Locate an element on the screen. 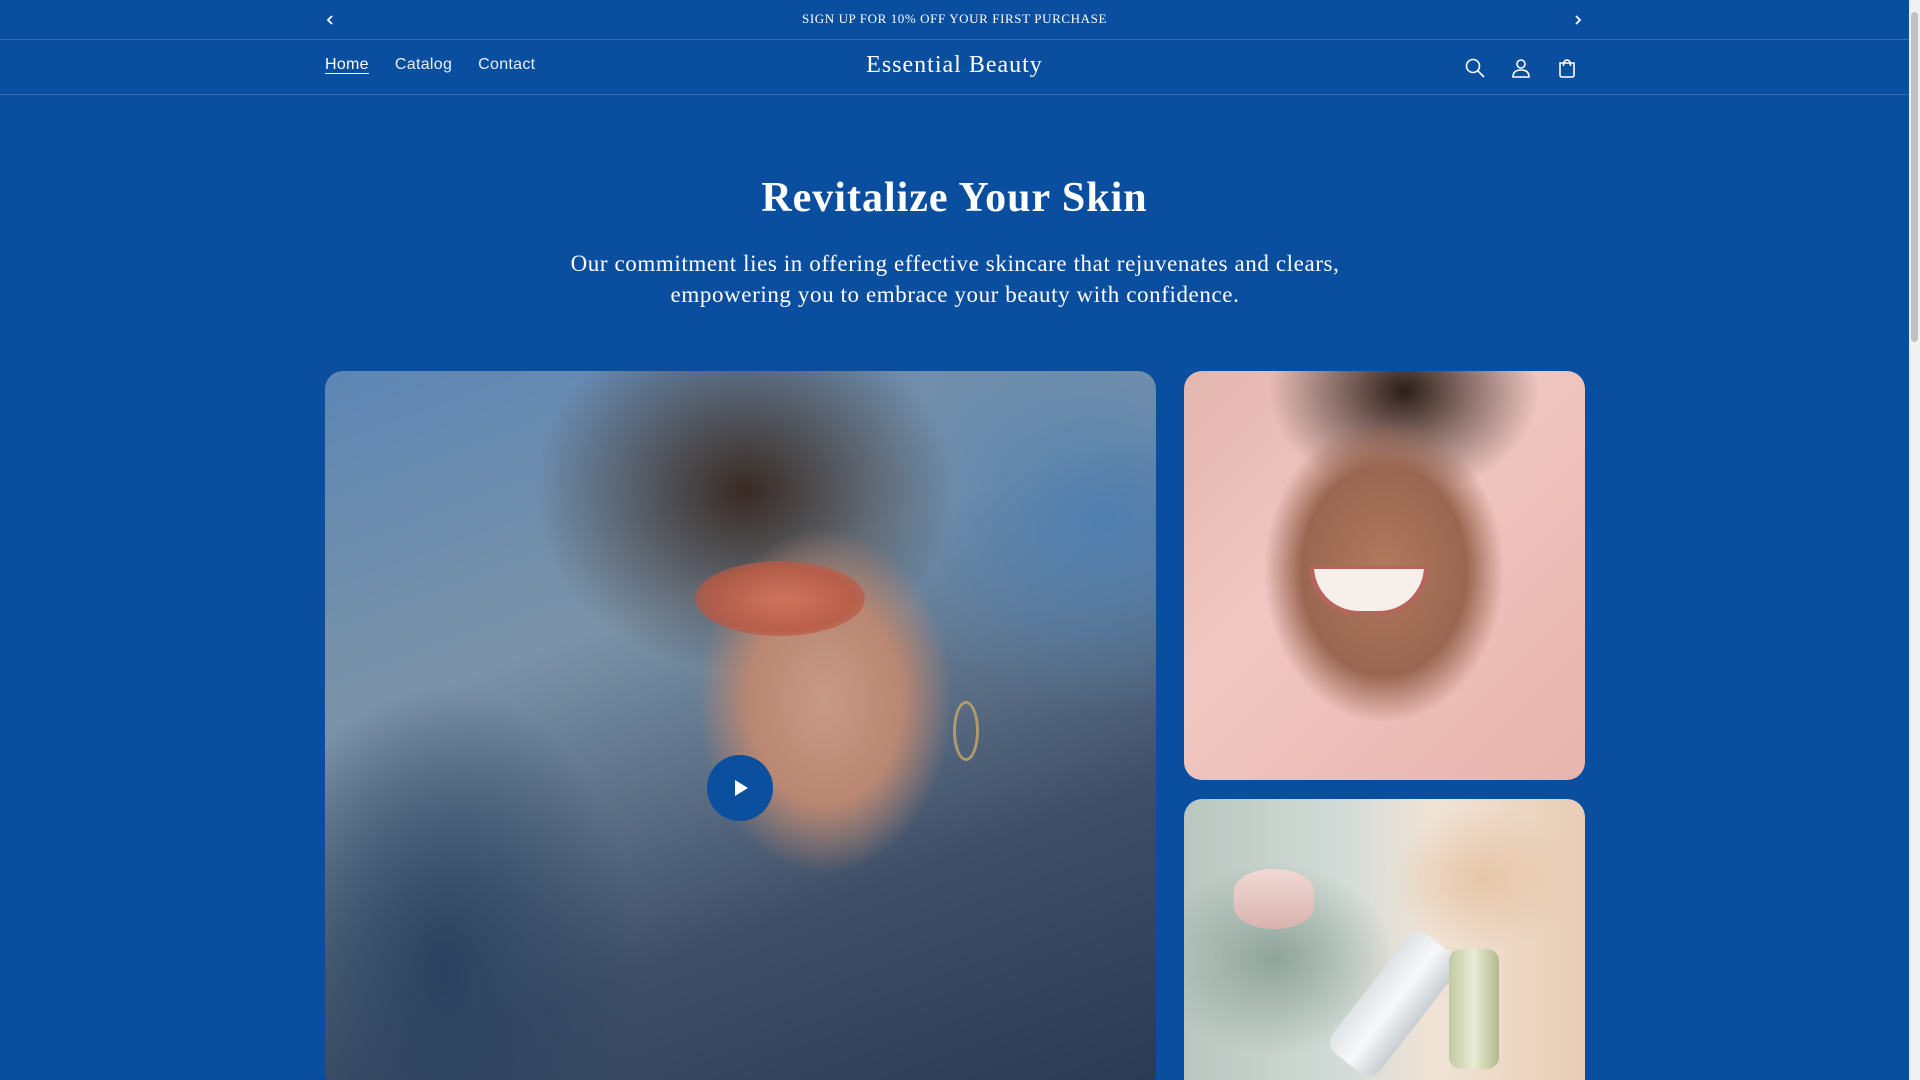  cream-jar-detail is located at coordinates (1274, 899).